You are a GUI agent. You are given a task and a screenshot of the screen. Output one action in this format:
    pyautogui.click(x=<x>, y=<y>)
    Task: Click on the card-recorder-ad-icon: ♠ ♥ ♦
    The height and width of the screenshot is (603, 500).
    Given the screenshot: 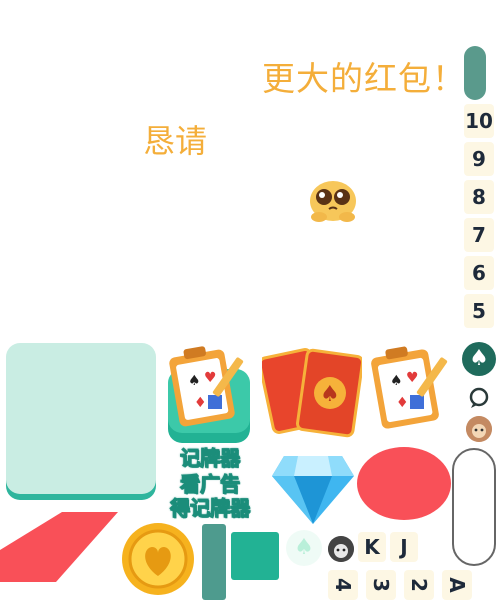 What is the action you would take?
    pyautogui.click(x=413, y=390)
    